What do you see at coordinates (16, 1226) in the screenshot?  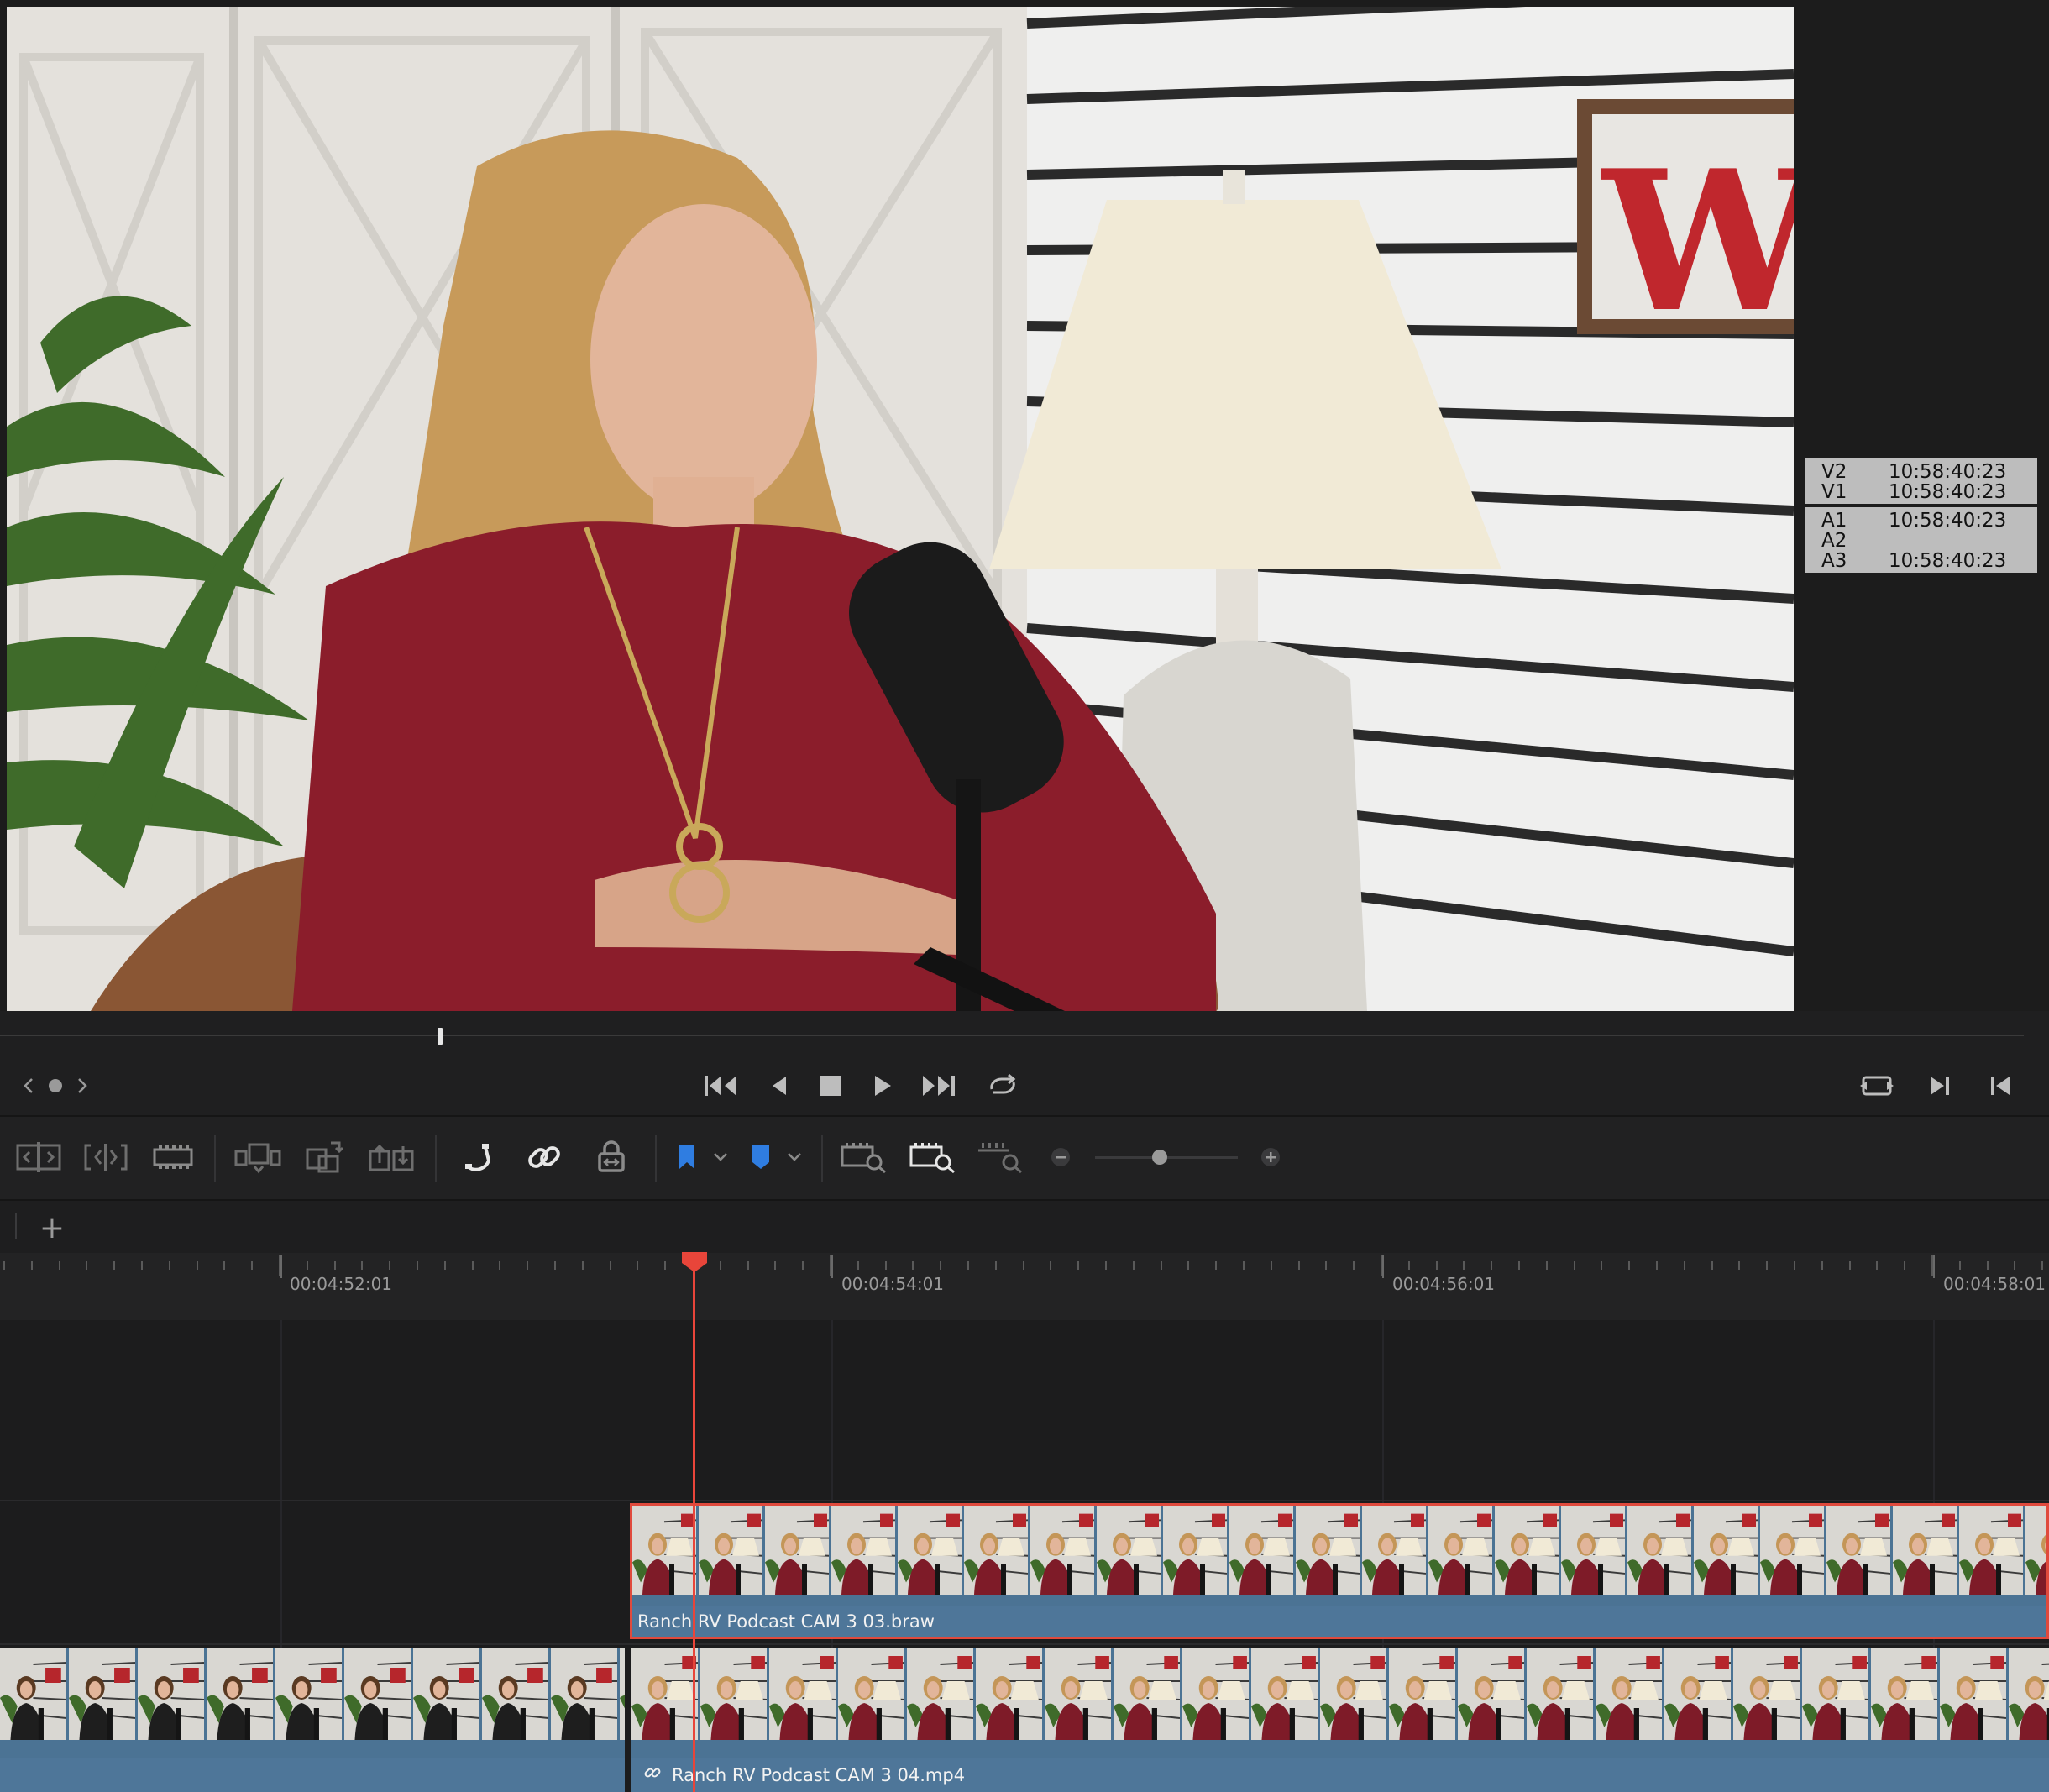 I see `tab-divider` at bounding box center [16, 1226].